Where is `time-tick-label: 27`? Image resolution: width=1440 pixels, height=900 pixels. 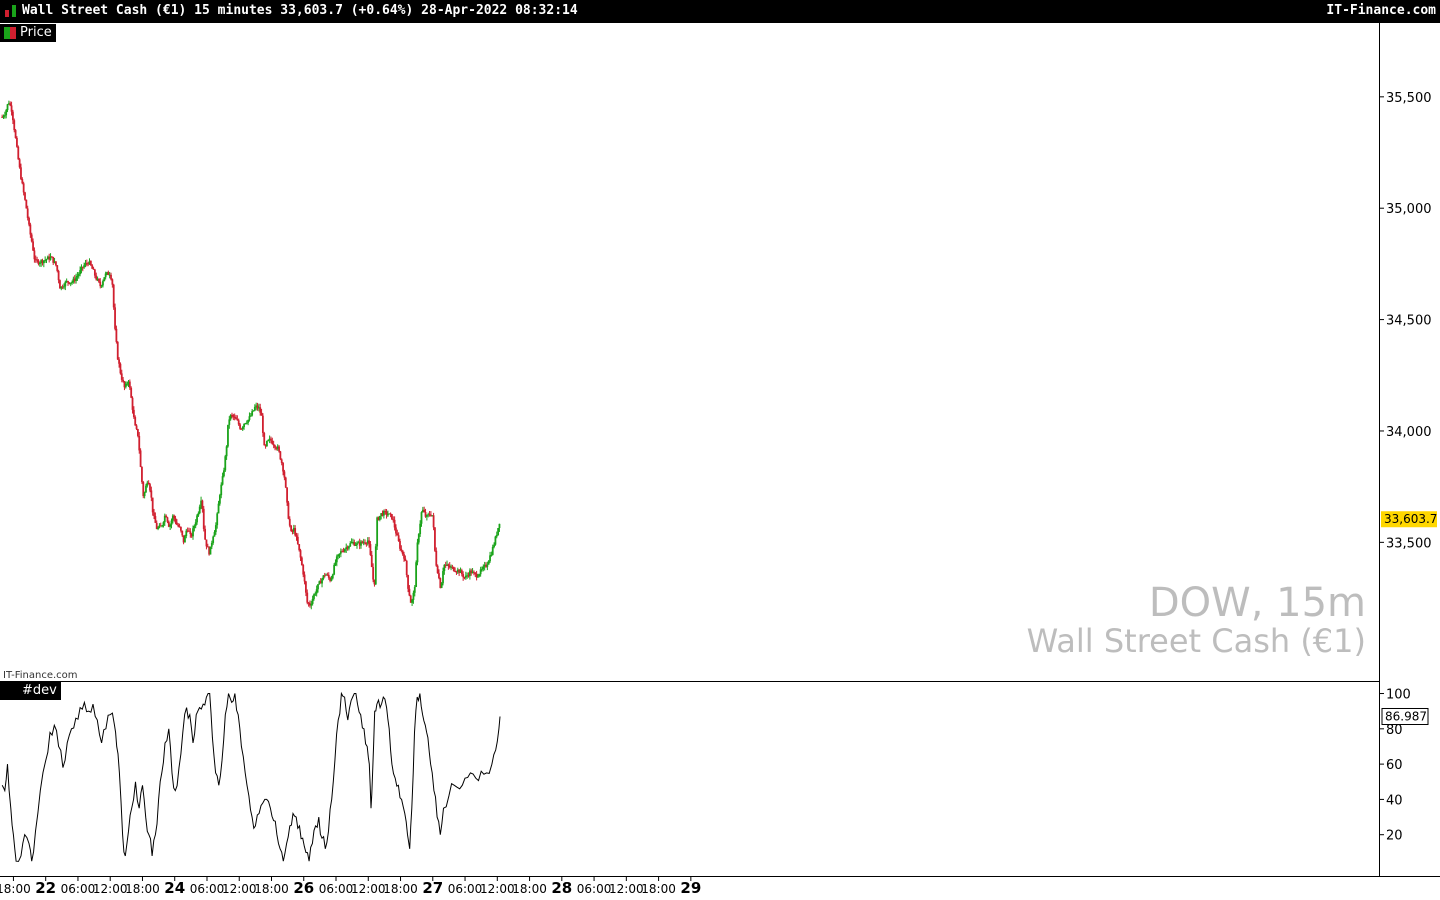
time-tick-label: 27 is located at coordinates (432, 888).